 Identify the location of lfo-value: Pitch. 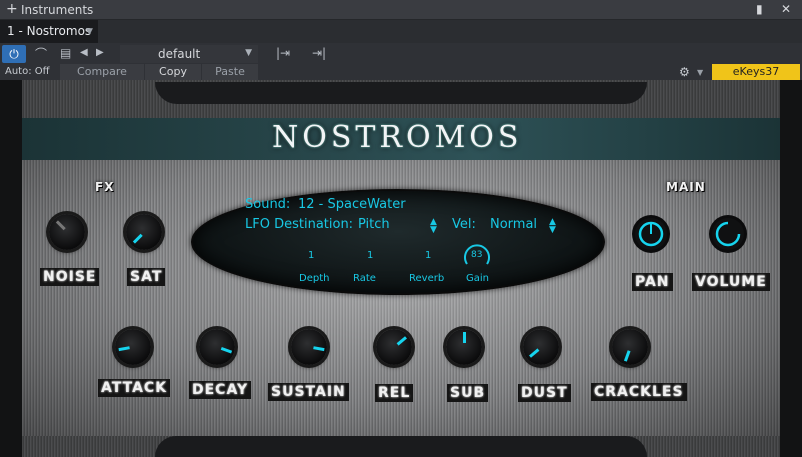
(374, 224).